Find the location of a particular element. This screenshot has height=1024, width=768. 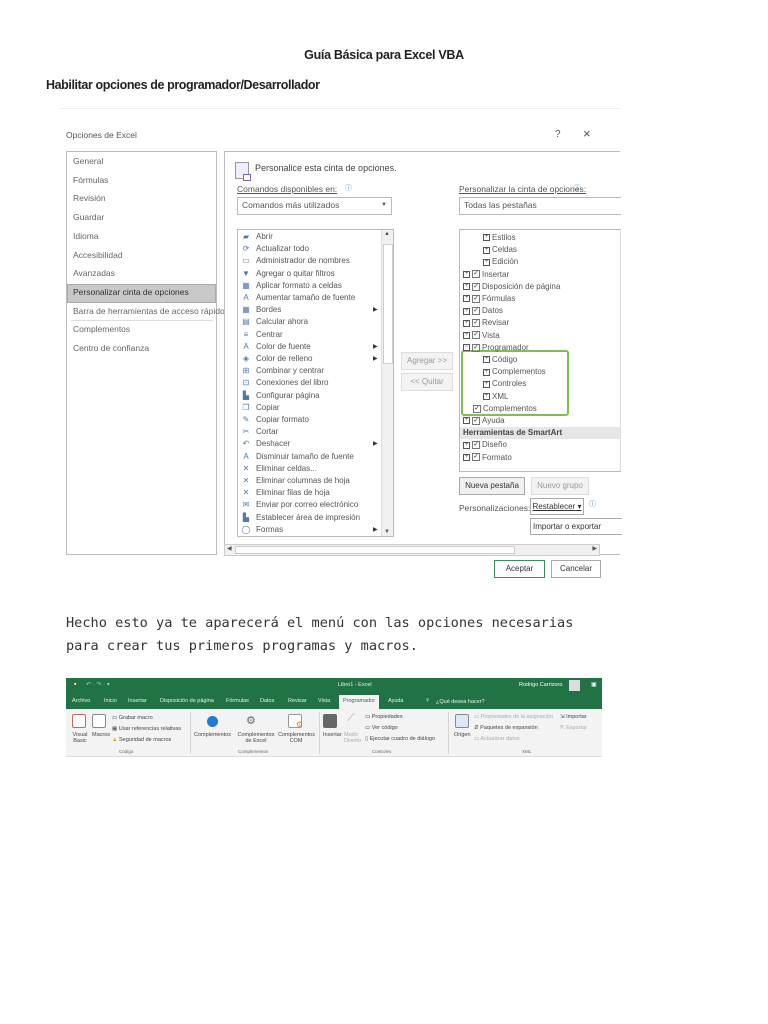

excel-addins-button: Complementos de Excel is located at coordinates (256, 738).